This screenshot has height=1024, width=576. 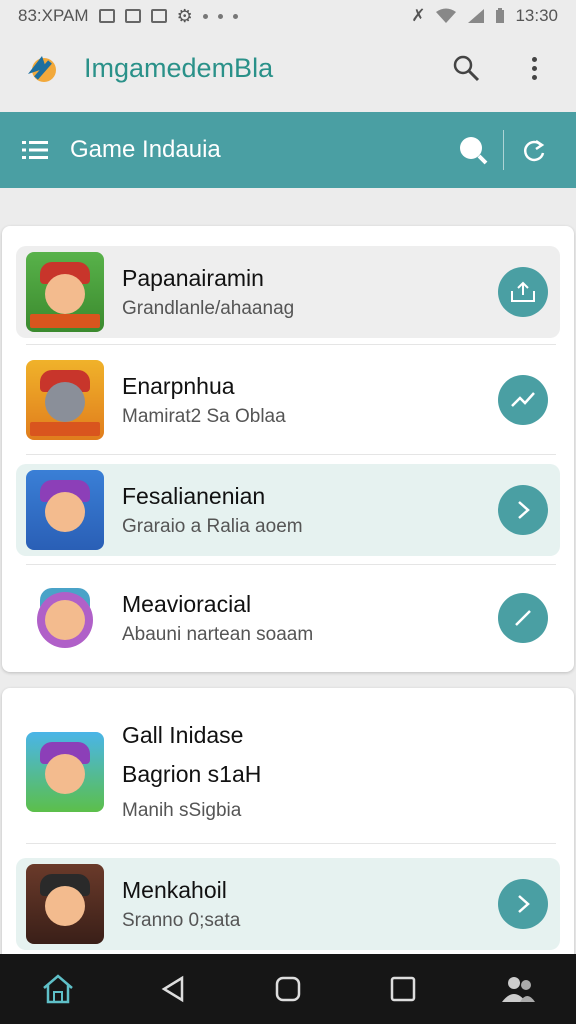 I want to click on trend-button, so click(x=523, y=400).